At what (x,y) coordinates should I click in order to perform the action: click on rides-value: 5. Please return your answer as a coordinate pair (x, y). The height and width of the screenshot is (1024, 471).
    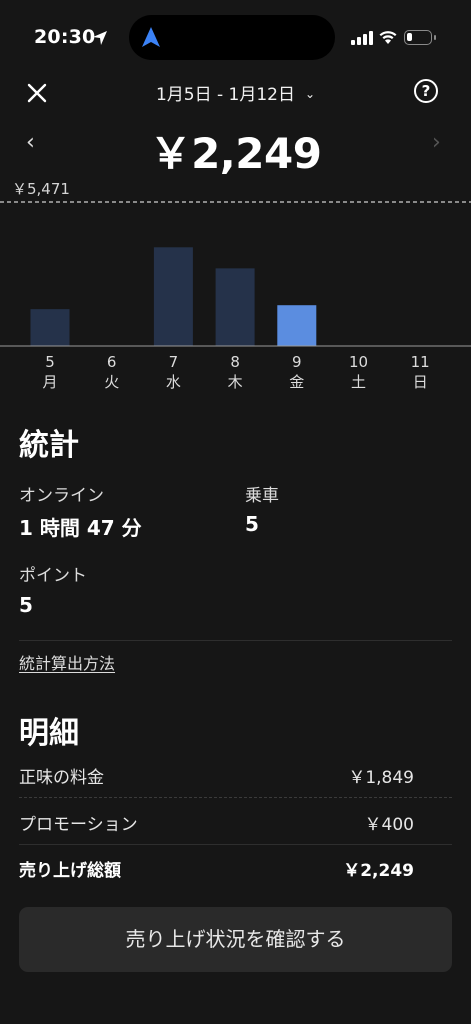
    Looking at the image, I should click on (252, 524).